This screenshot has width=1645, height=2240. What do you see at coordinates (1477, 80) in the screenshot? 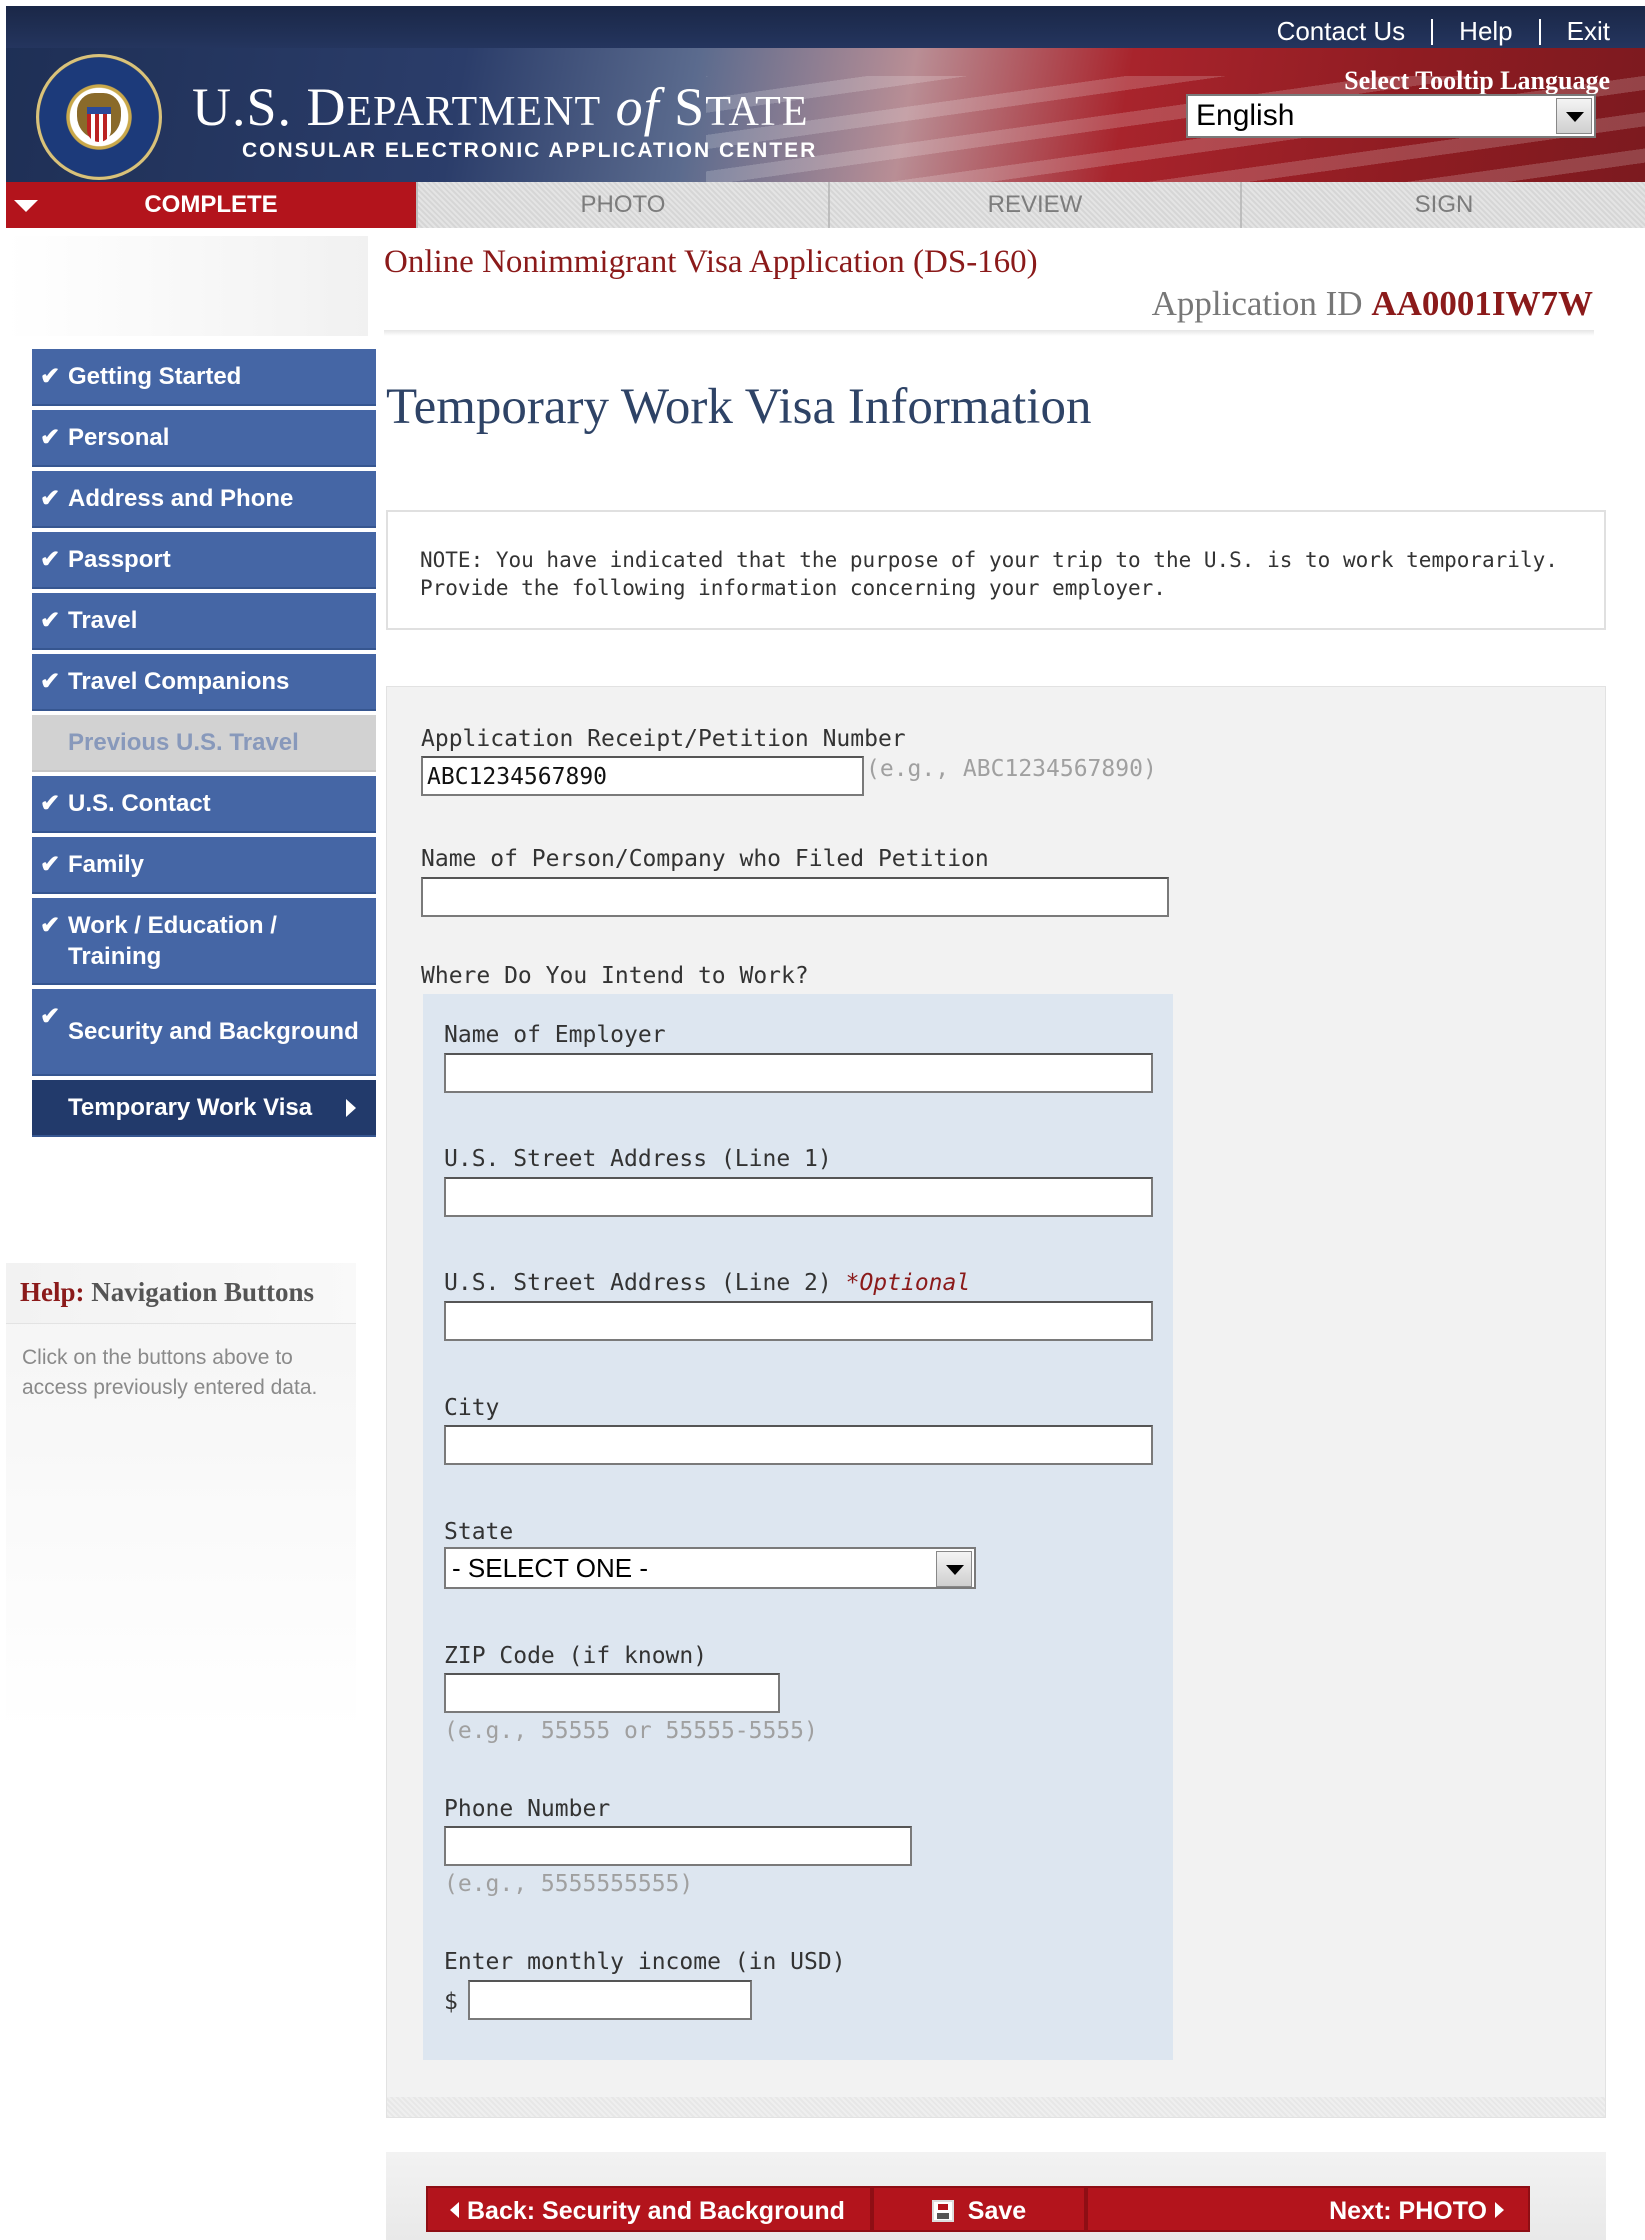
I see `tooltip-language-label: Select Tooltip Language` at bounding box center [1477, 80].